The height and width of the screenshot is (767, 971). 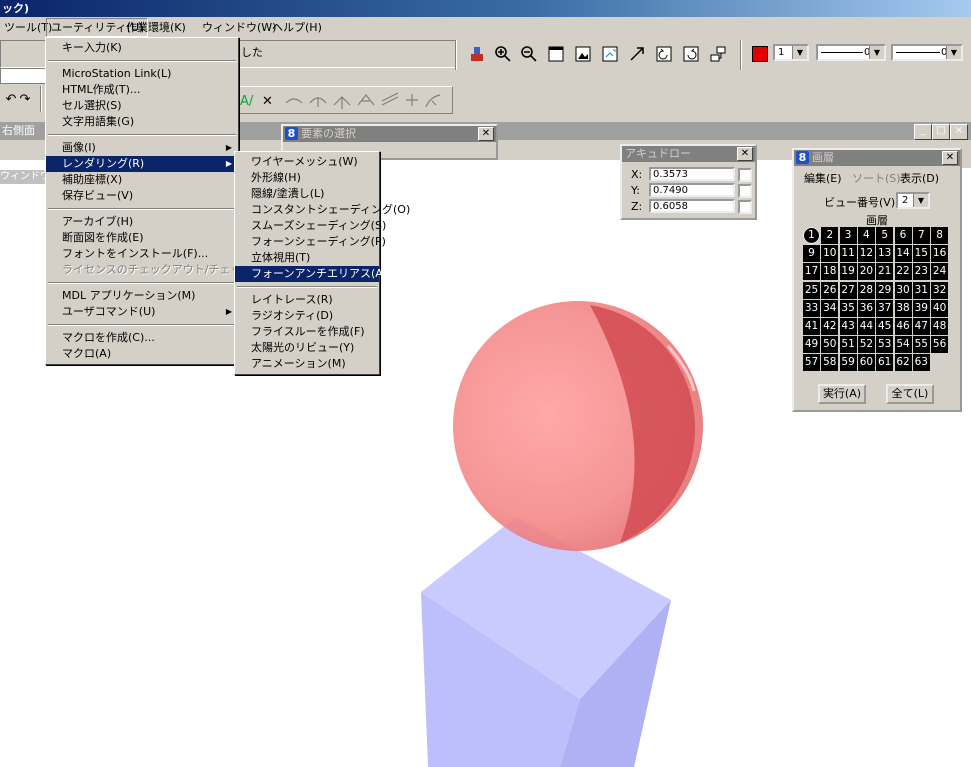 I want to click on x-lock-checkbox, so click(x=745, y=175).